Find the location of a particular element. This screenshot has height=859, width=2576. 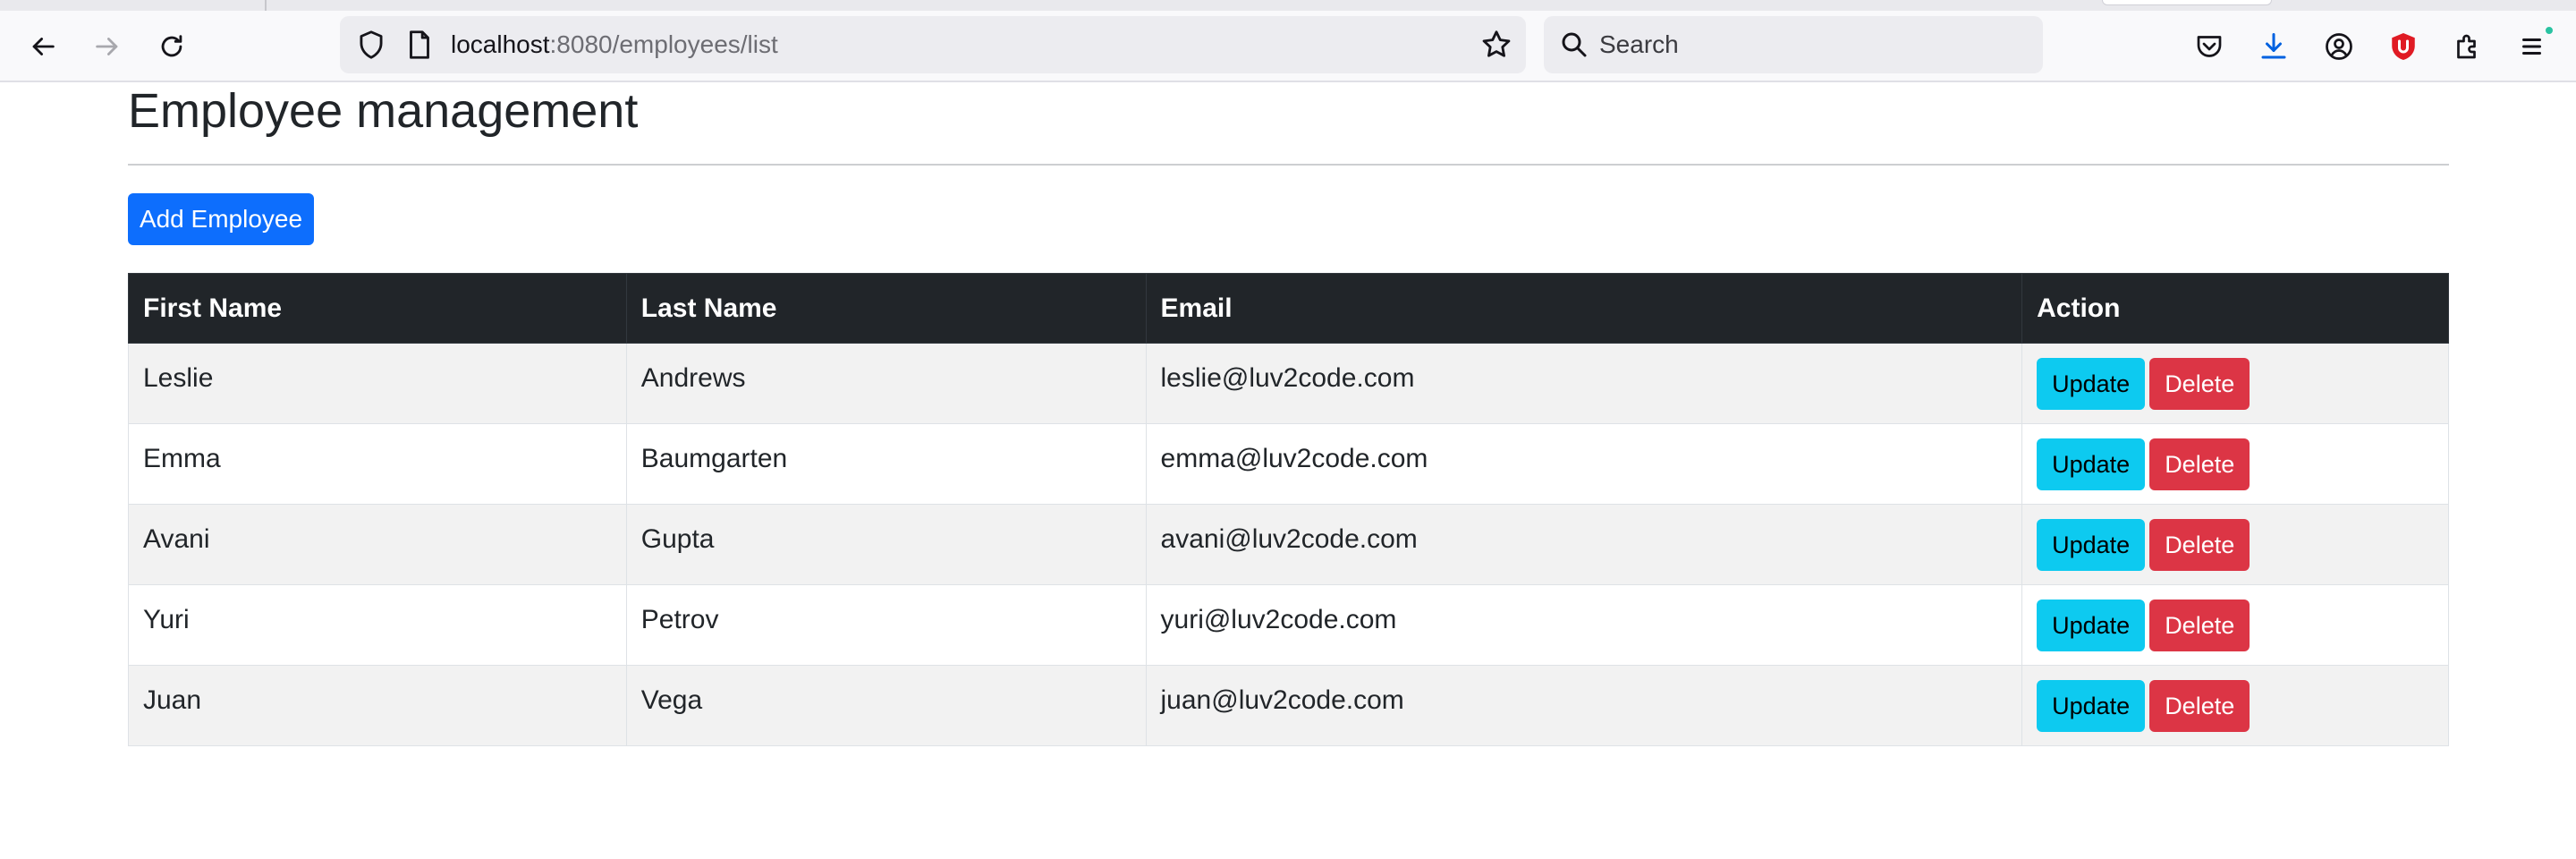

table-header: First Name Last Name Email Action is located at coordinates (1288, 308).